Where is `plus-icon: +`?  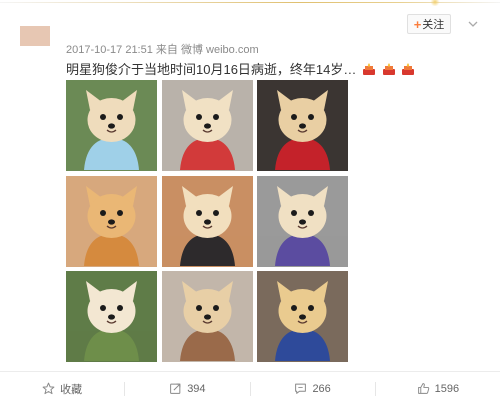 plus-icon: + is located at coordinates (417, 24).